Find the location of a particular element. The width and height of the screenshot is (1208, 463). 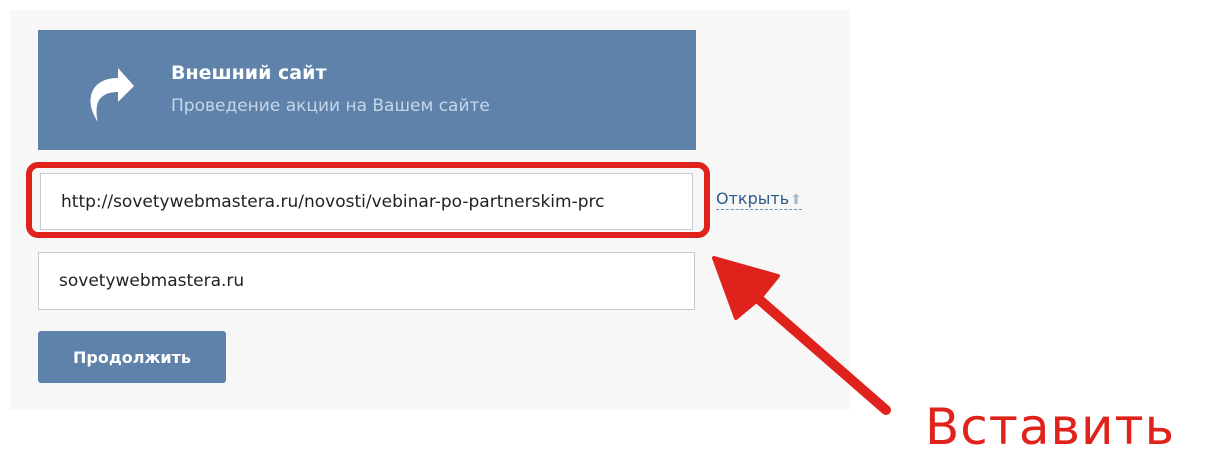

card-subtitle: Проведение акции на Вашем сайте is located at coordinates (330, 106).